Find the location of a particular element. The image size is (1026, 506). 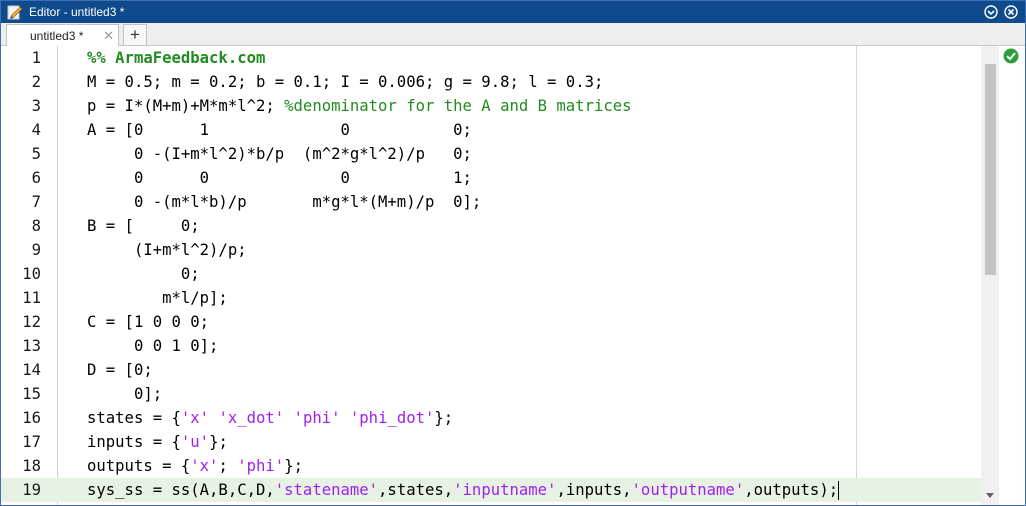

title-bar: Editor - untitled3 * is located at coordinates (513, 12).